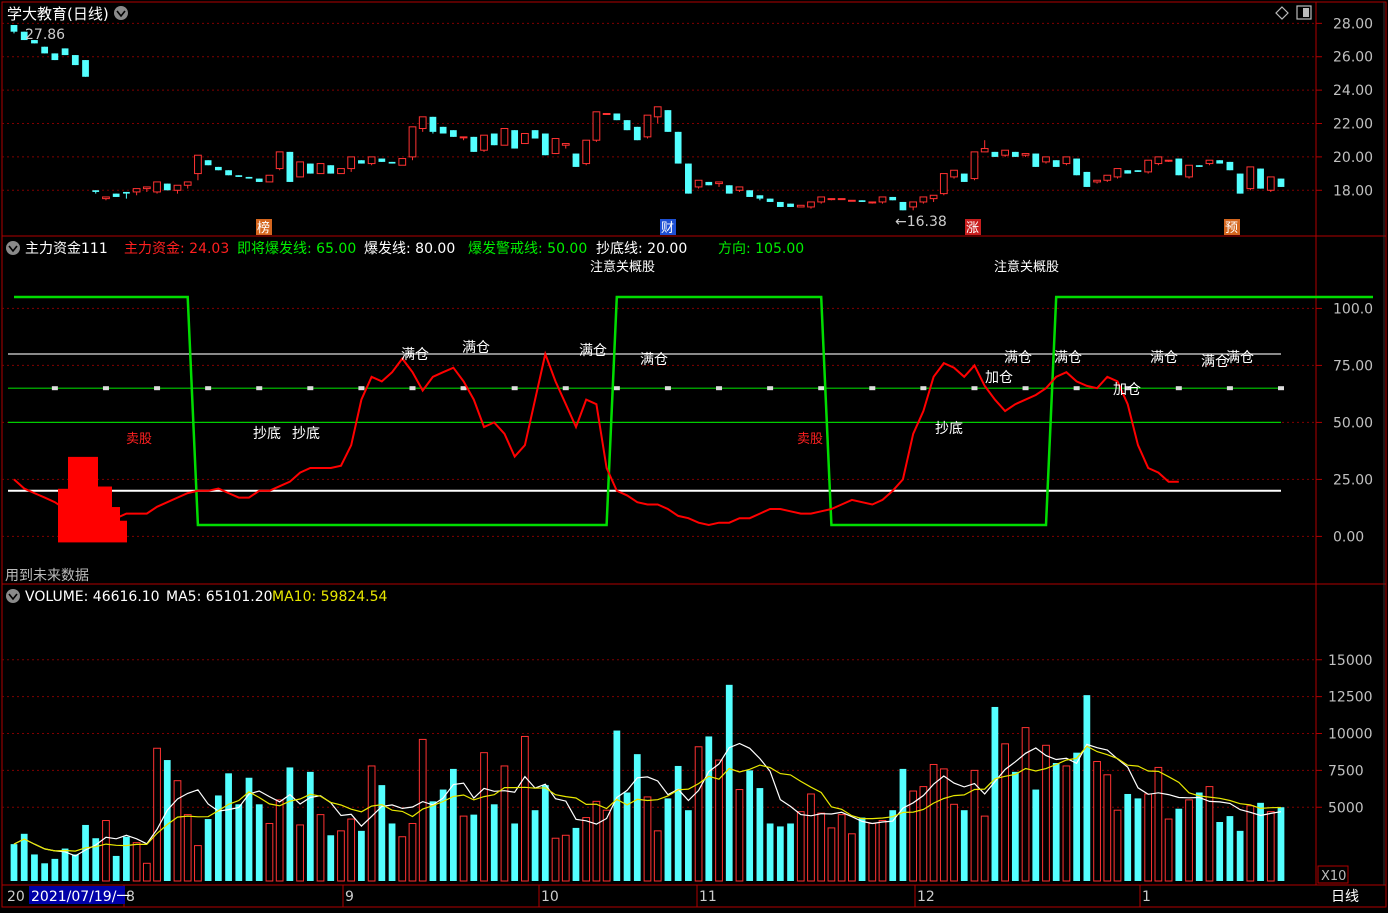 The height and width of the screenshot is (913, 1388). Describe the element at coordinates (1353, 191) in the screenshot. I see `price-tick-label: 18.00` at that location.